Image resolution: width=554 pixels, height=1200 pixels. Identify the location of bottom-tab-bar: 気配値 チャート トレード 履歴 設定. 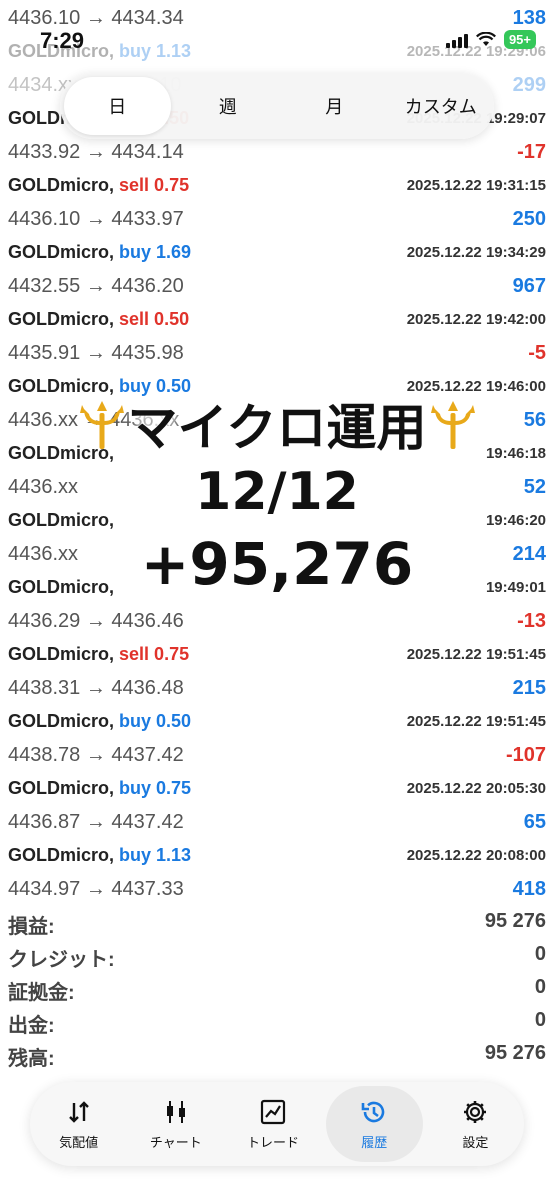
(277, 1124).